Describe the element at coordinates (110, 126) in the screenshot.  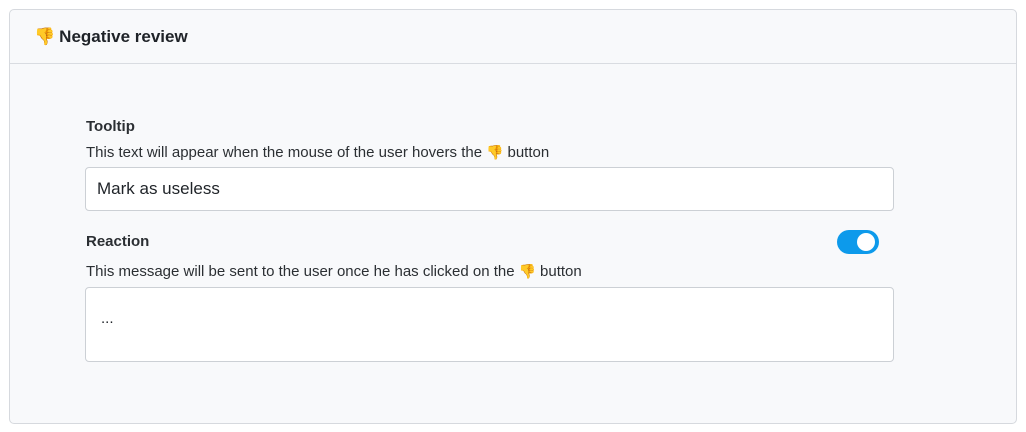
I see `tooltip-label: Tooltip` at that location.